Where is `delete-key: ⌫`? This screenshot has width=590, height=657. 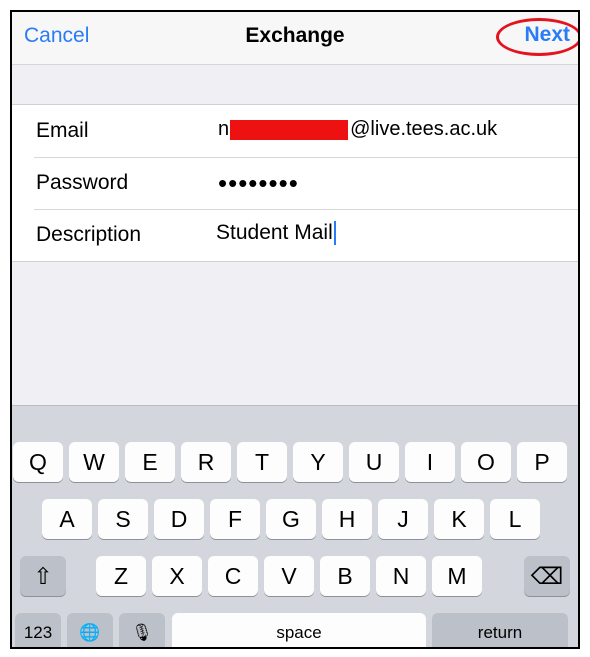 delete-key: ⌫ is located at coordinates (547, 576).